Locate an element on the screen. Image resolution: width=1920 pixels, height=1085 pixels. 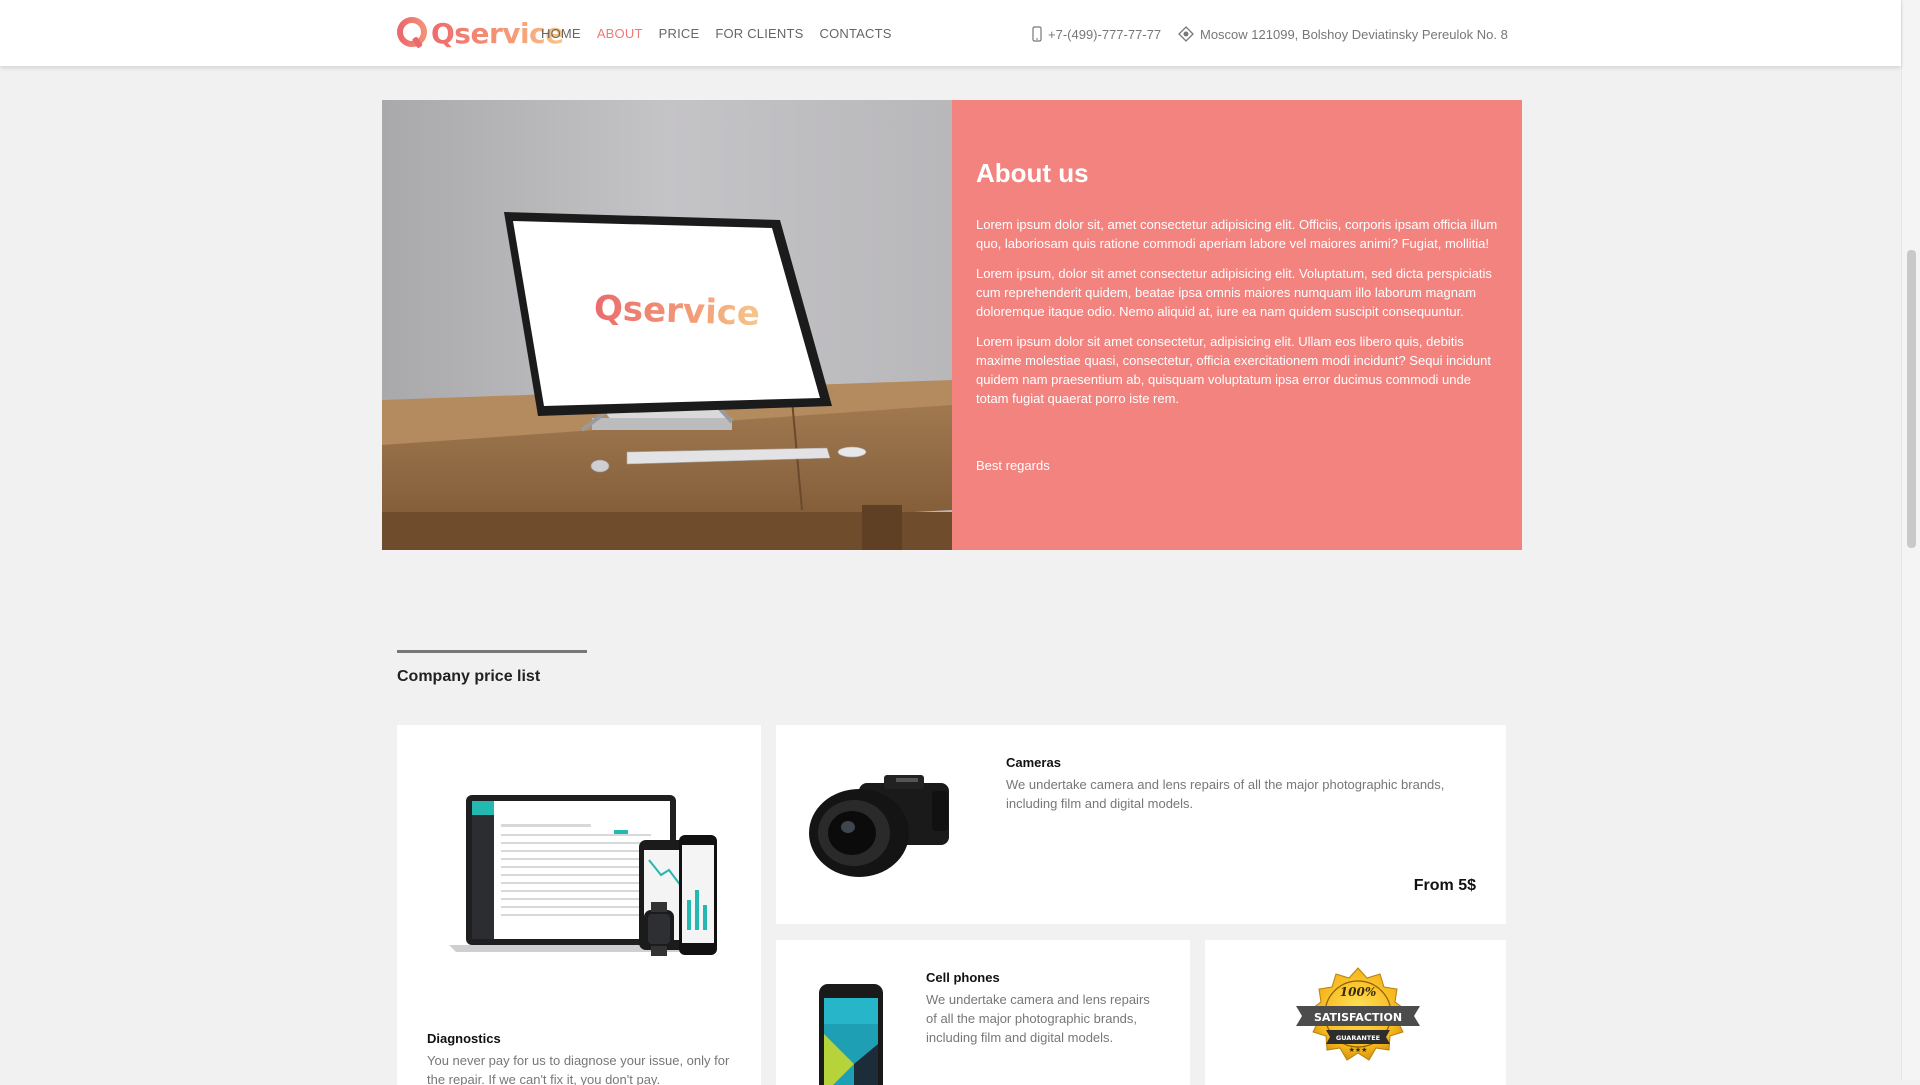
cell-phones-title: Cell phones is located at coordinates (963, 977).